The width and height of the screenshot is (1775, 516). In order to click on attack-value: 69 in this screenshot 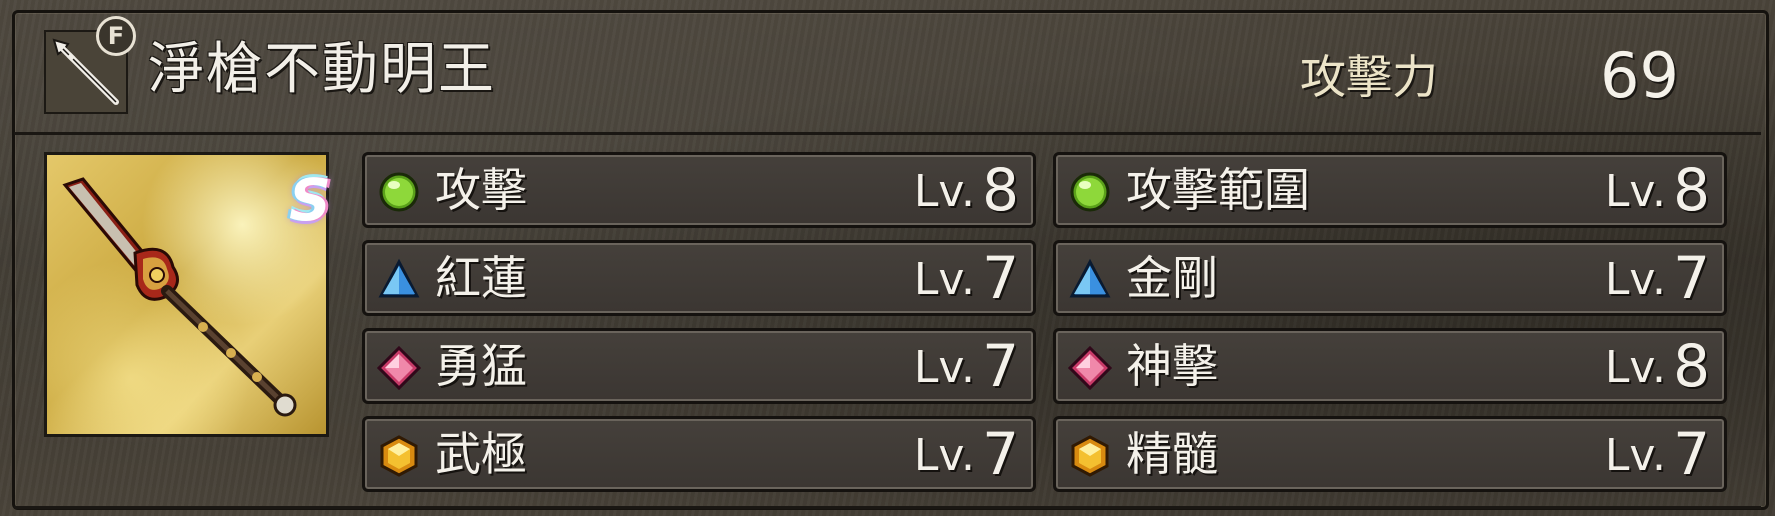, I will do `click(1639, 75)`.